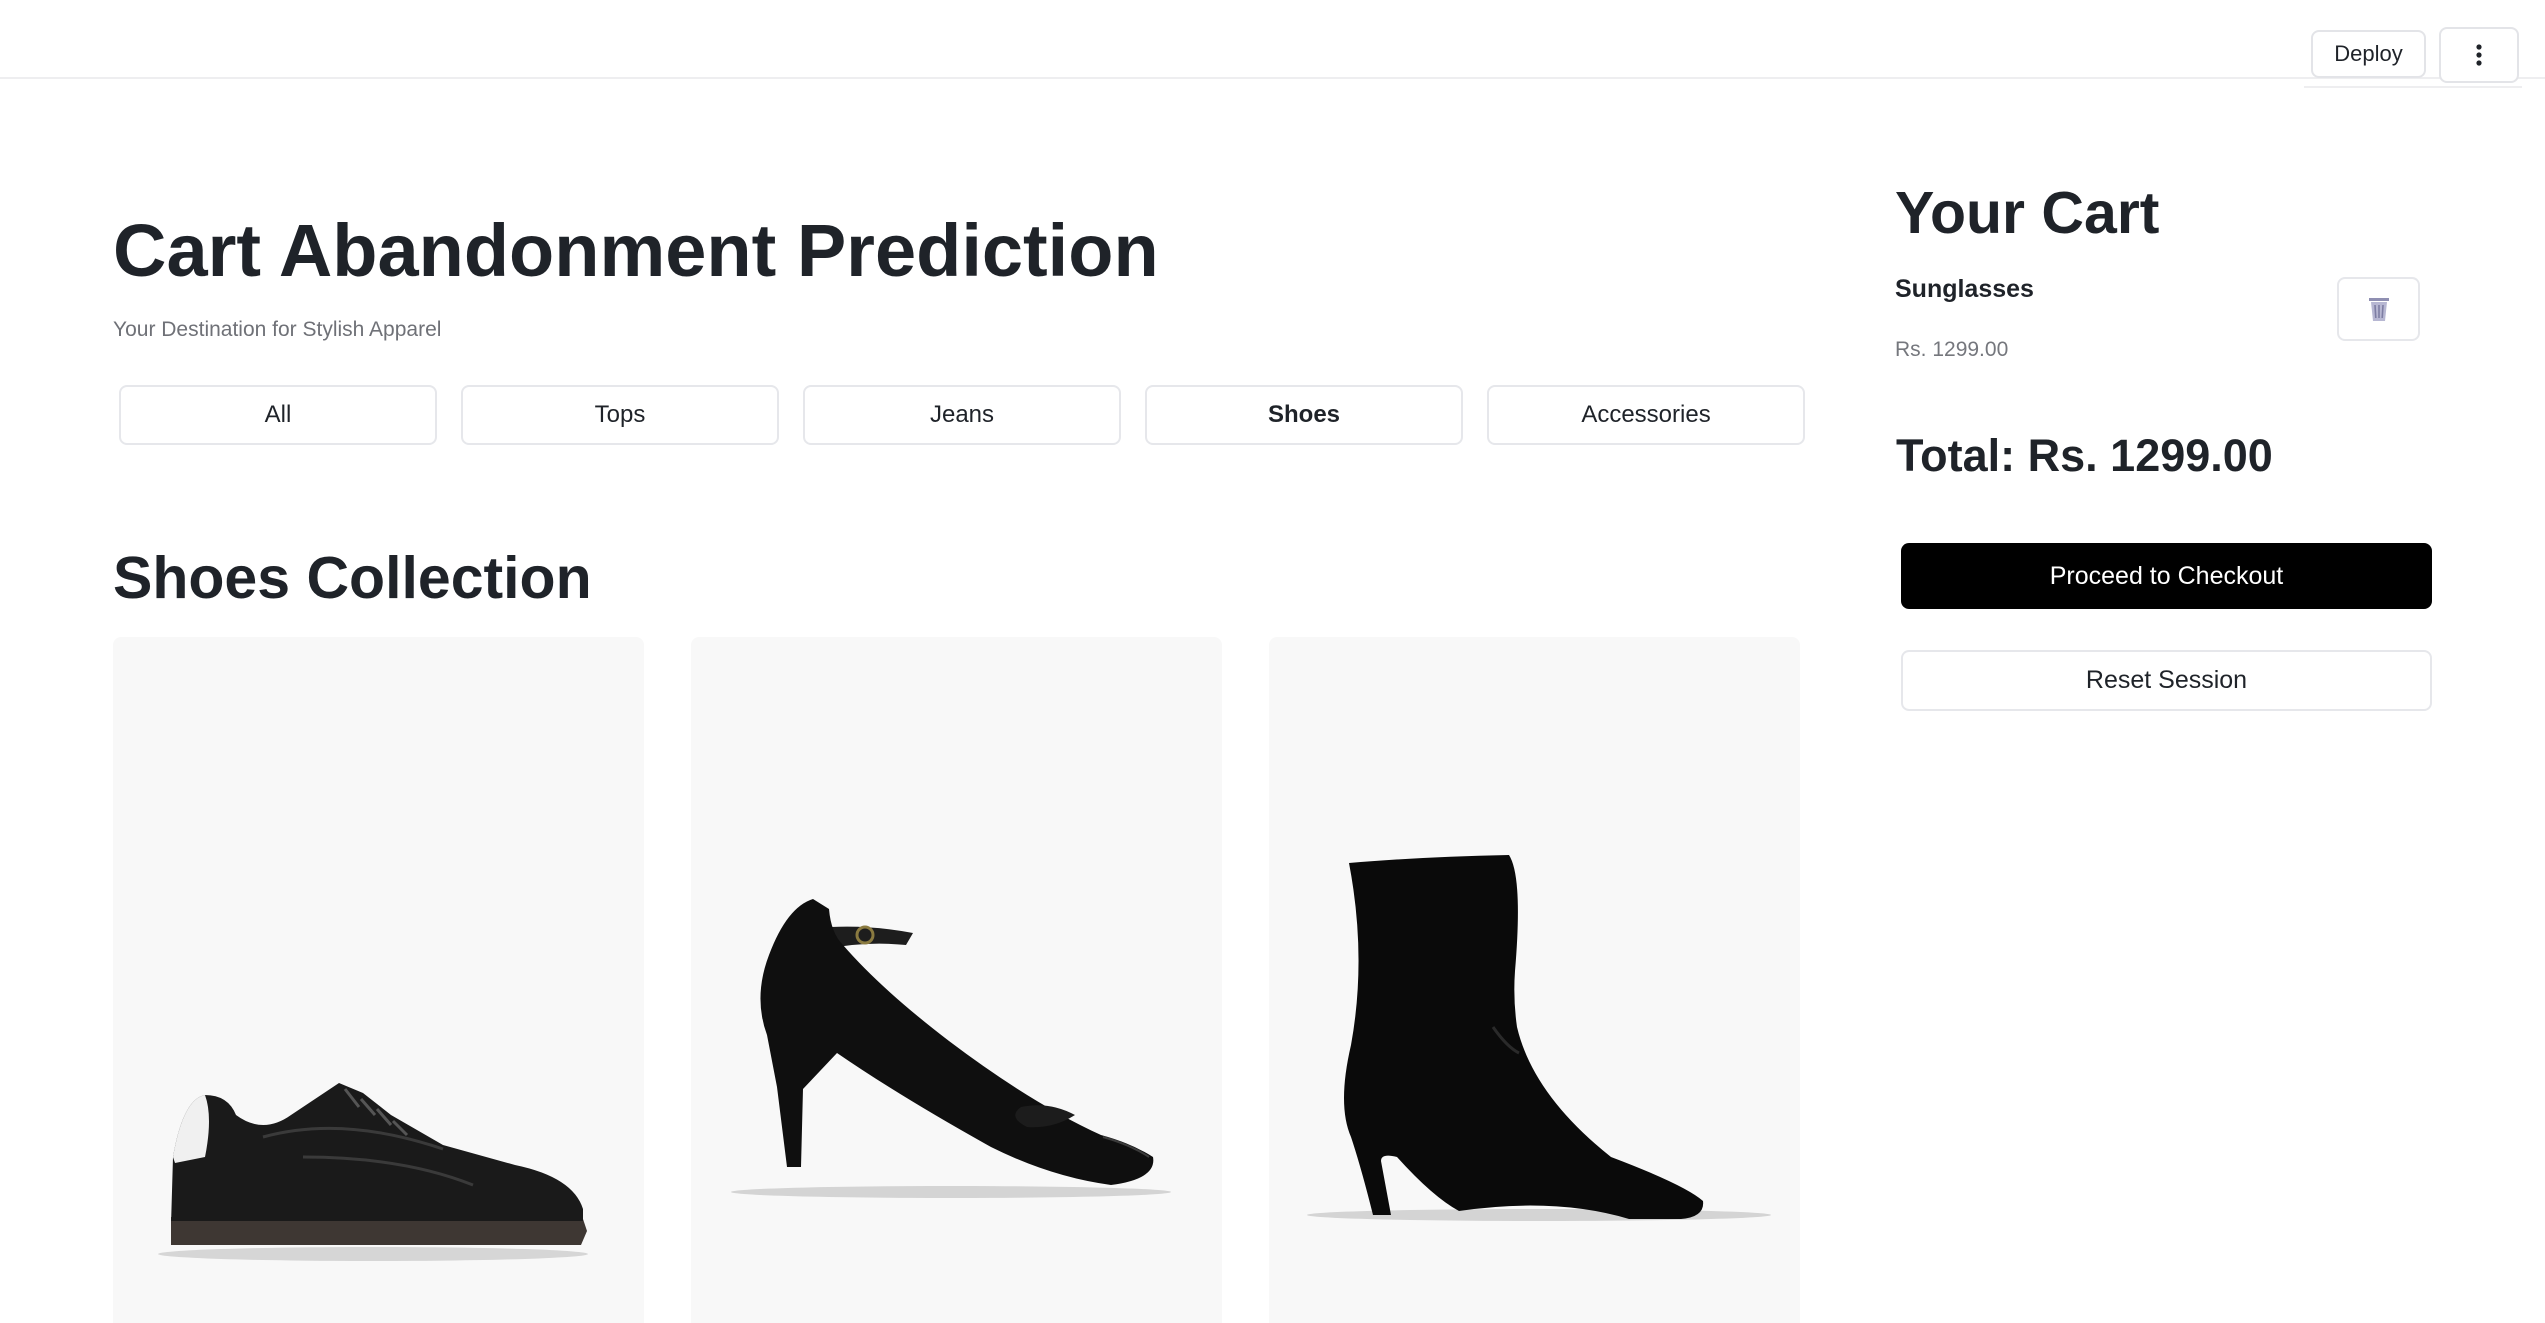 This screenshot has height=1323, width=2545. What do you see at coordinates (1539, 1038) in the screenshot?
I see `black-suede-ankle-boot-image` at bounding box center [1539, 1038].